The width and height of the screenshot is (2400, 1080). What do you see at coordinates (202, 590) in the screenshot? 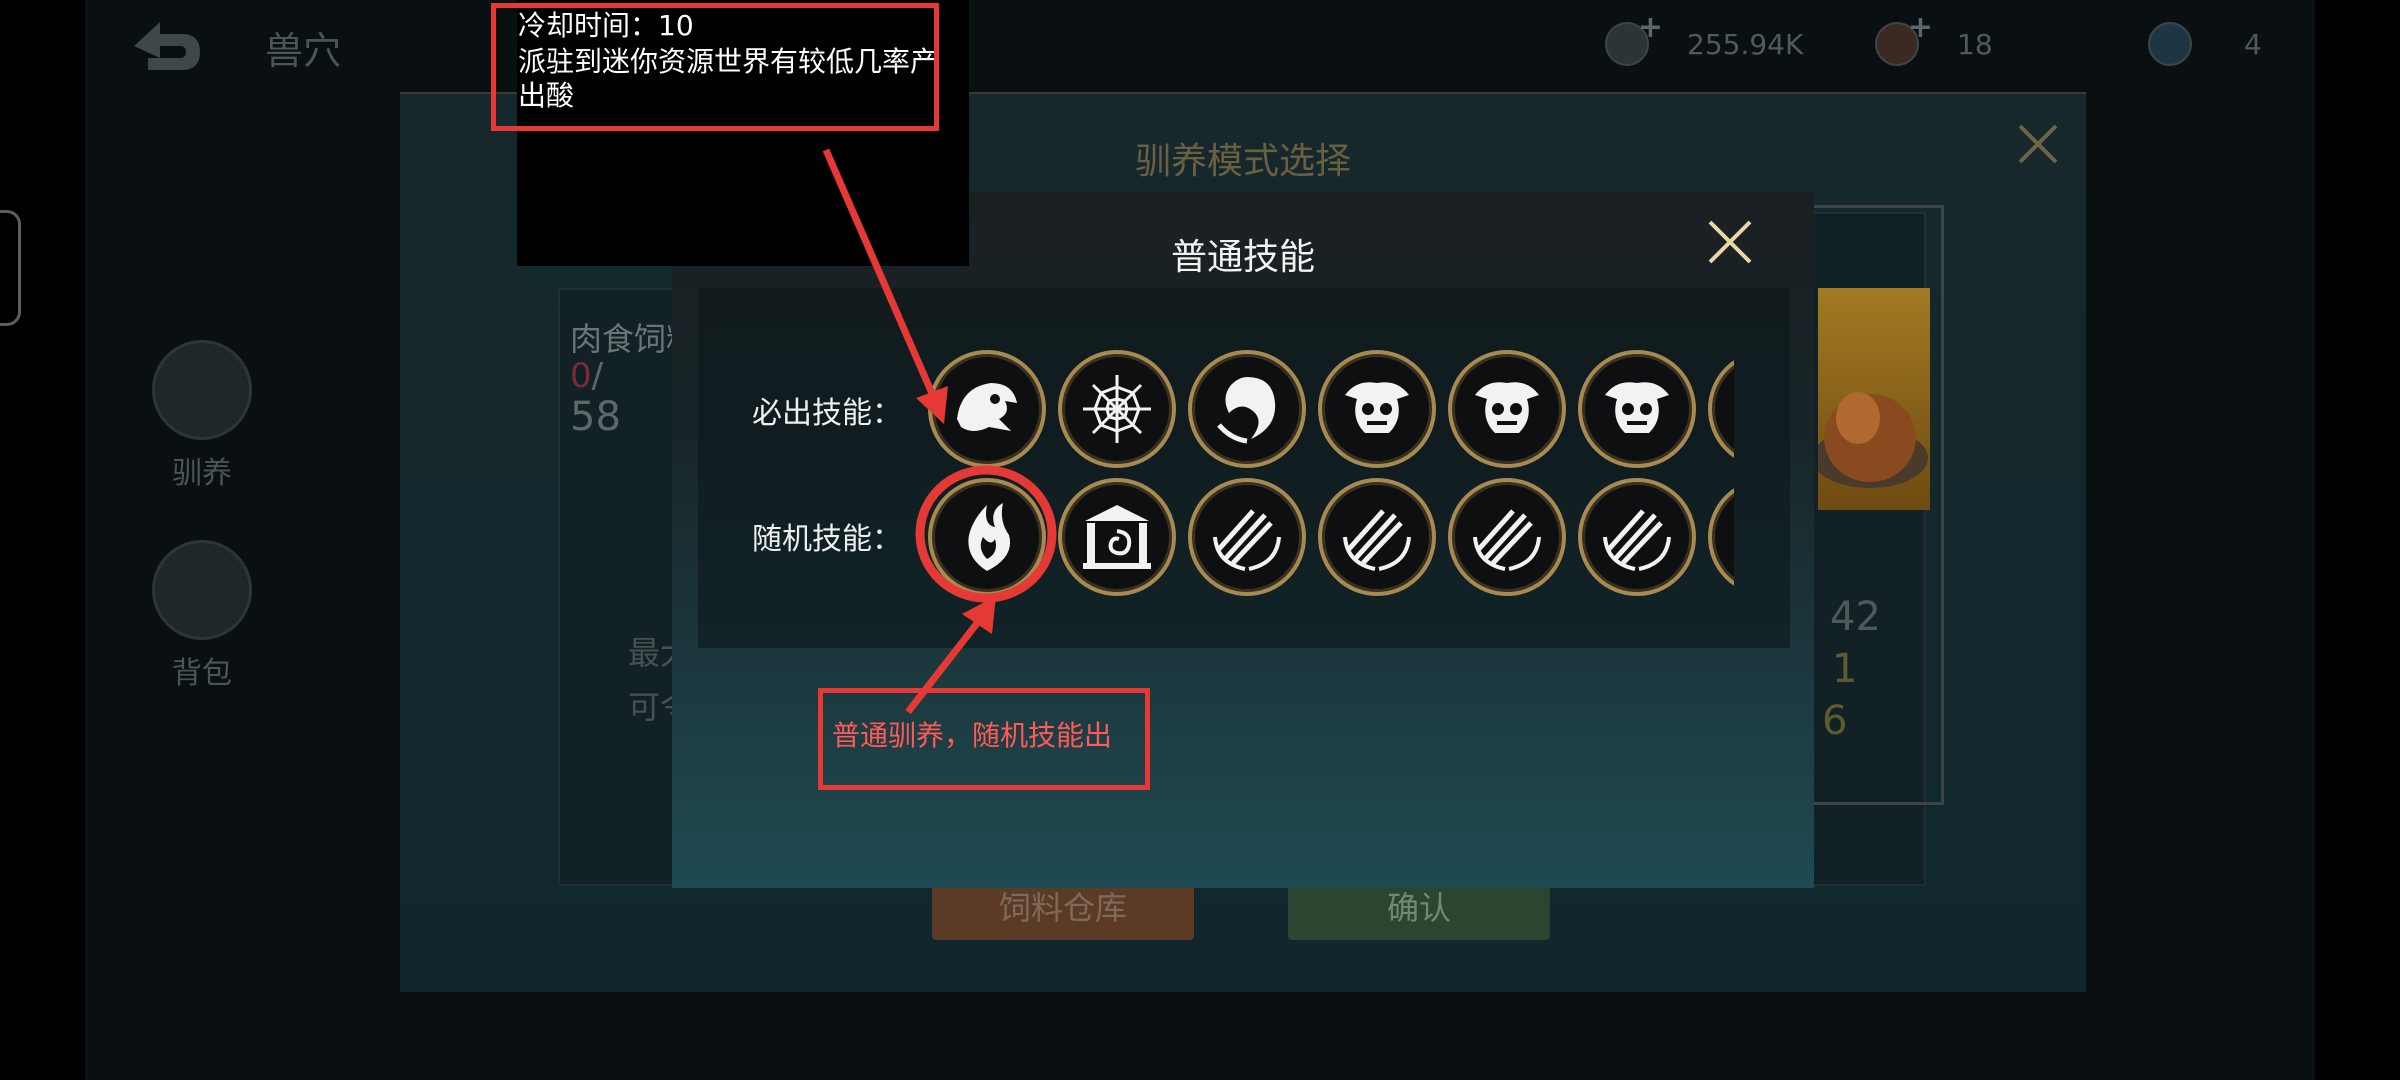
I see `bag-icon` at bounding box center [202, 590].